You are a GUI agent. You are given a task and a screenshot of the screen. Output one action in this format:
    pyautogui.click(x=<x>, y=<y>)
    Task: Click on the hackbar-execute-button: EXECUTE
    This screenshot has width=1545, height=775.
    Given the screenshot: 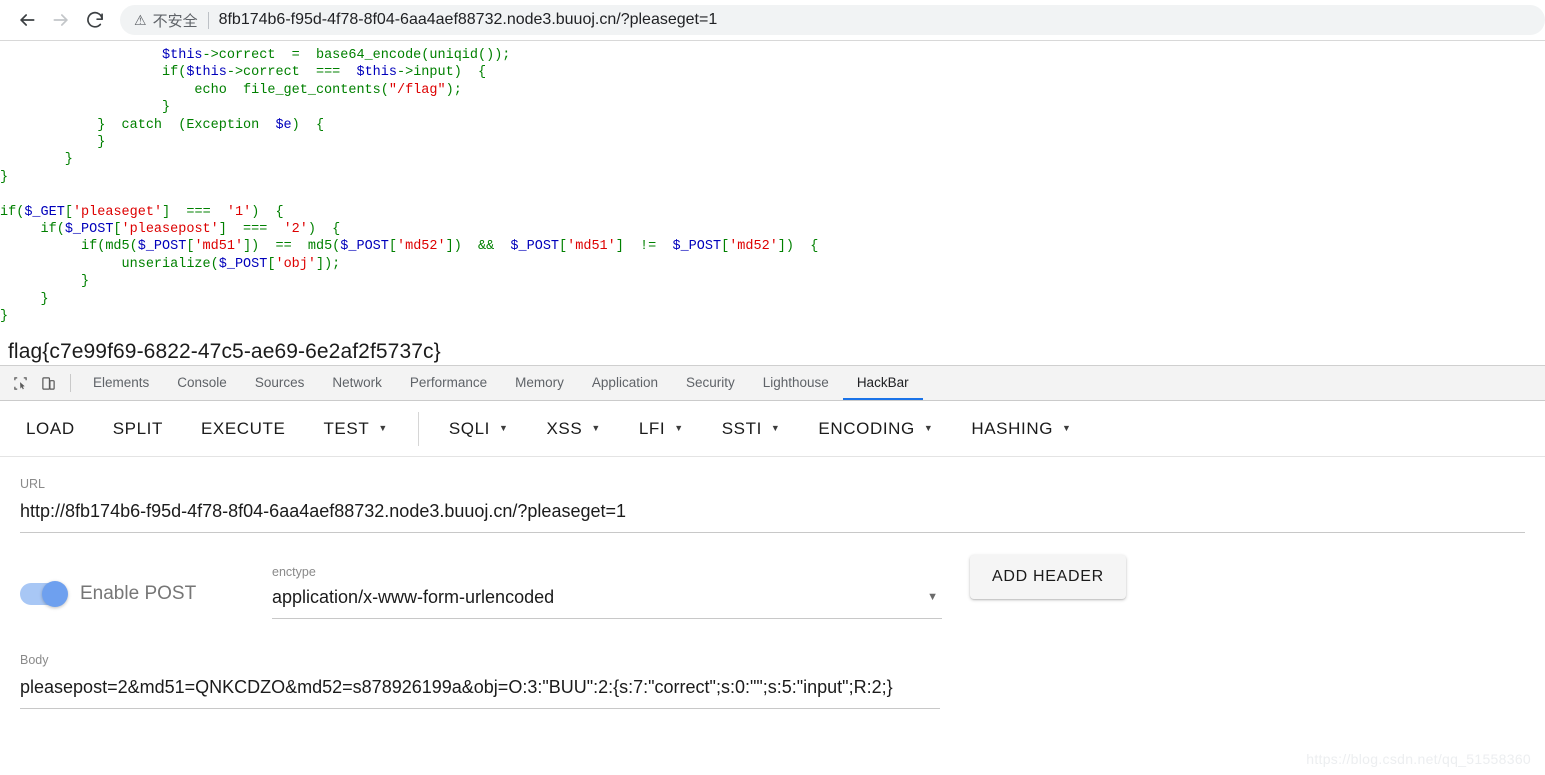 What is the action you would take?
    pyautogui.click(x=243, y=429)
    